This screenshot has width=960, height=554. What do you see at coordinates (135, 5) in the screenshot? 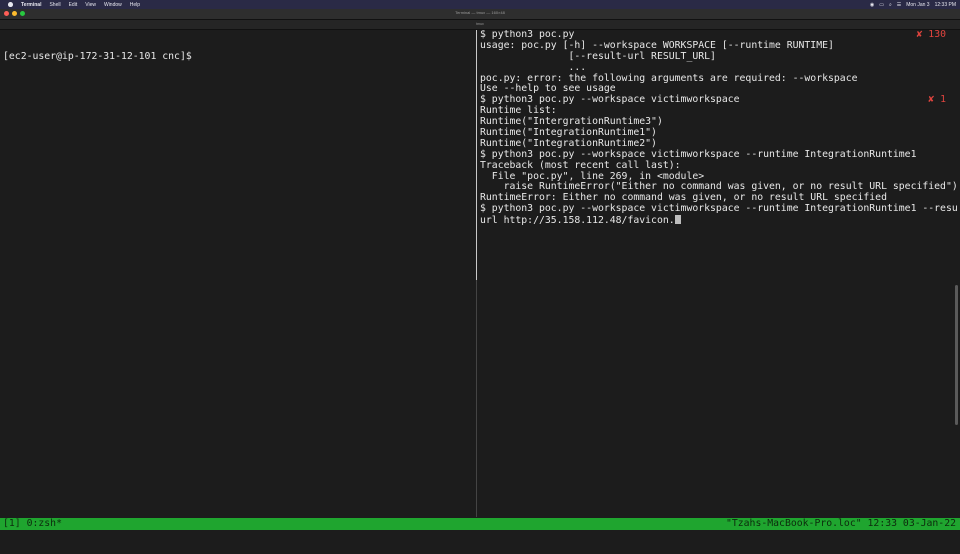
I see `menu-help: Help` at bounding box center [135, 5].